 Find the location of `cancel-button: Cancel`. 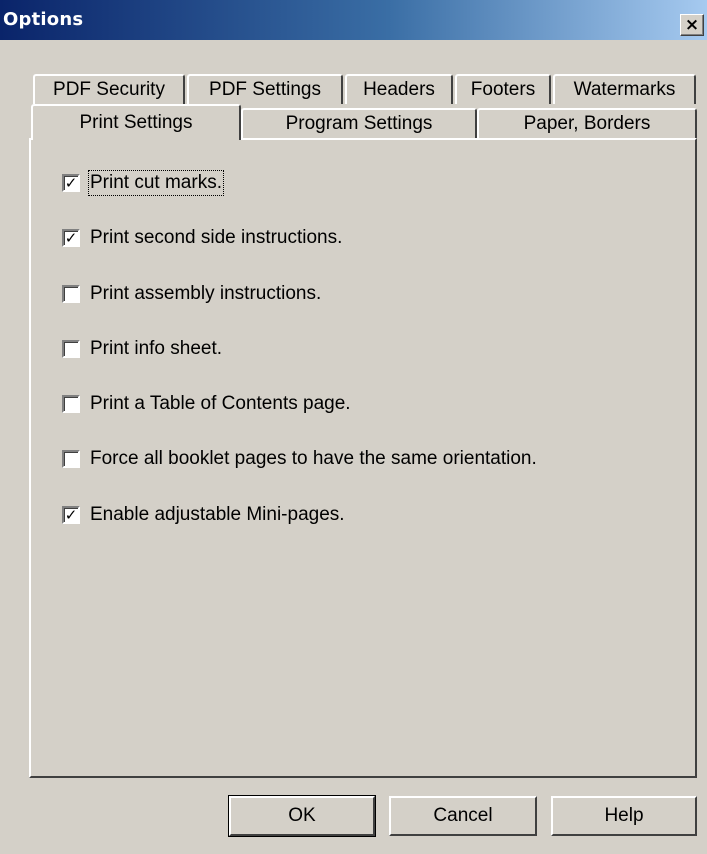

cancel-button: Cancel is located at coordinates (463, 816).